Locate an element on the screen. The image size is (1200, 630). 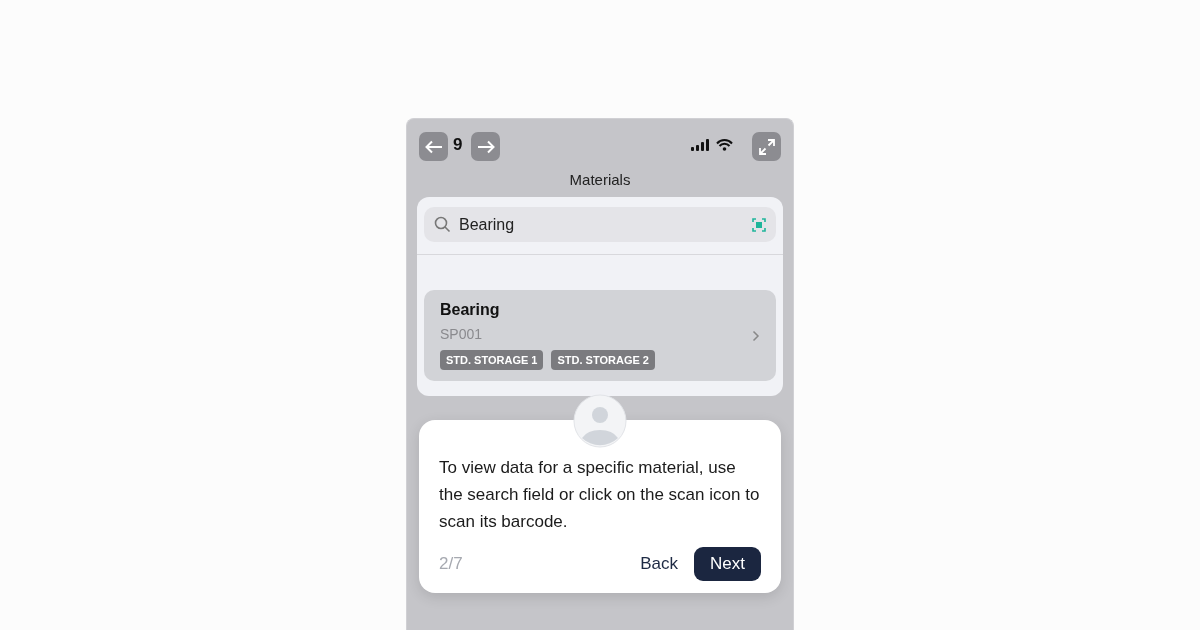
material-name: Bearing is located at coordinates (470, 310).